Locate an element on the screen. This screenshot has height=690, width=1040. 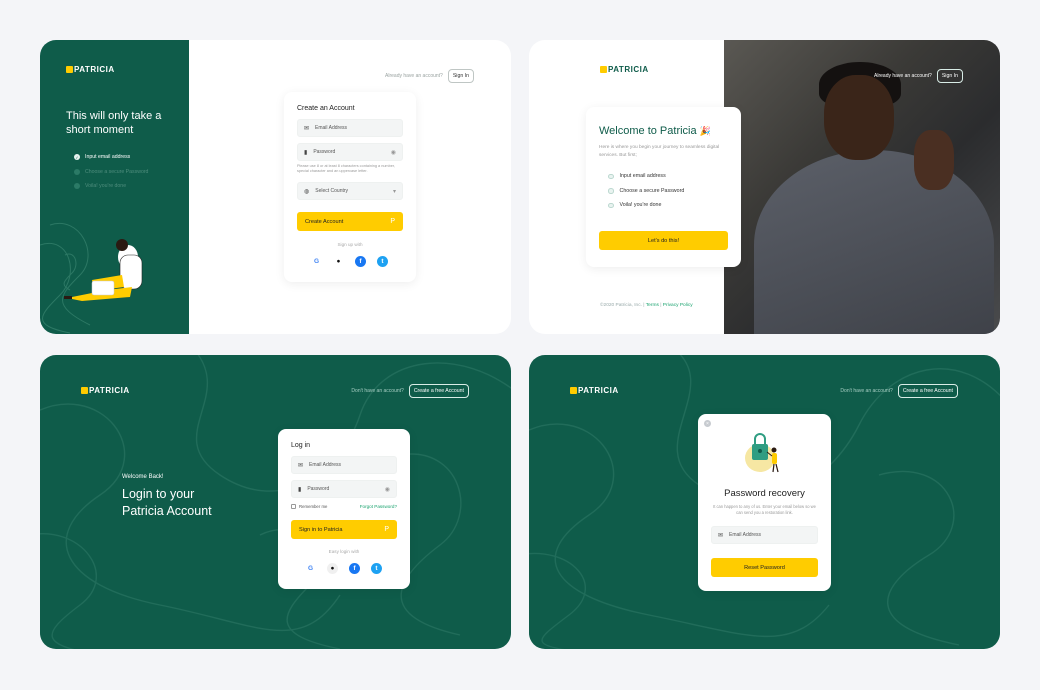
checkbox-box is located at coordinates (293, 506).